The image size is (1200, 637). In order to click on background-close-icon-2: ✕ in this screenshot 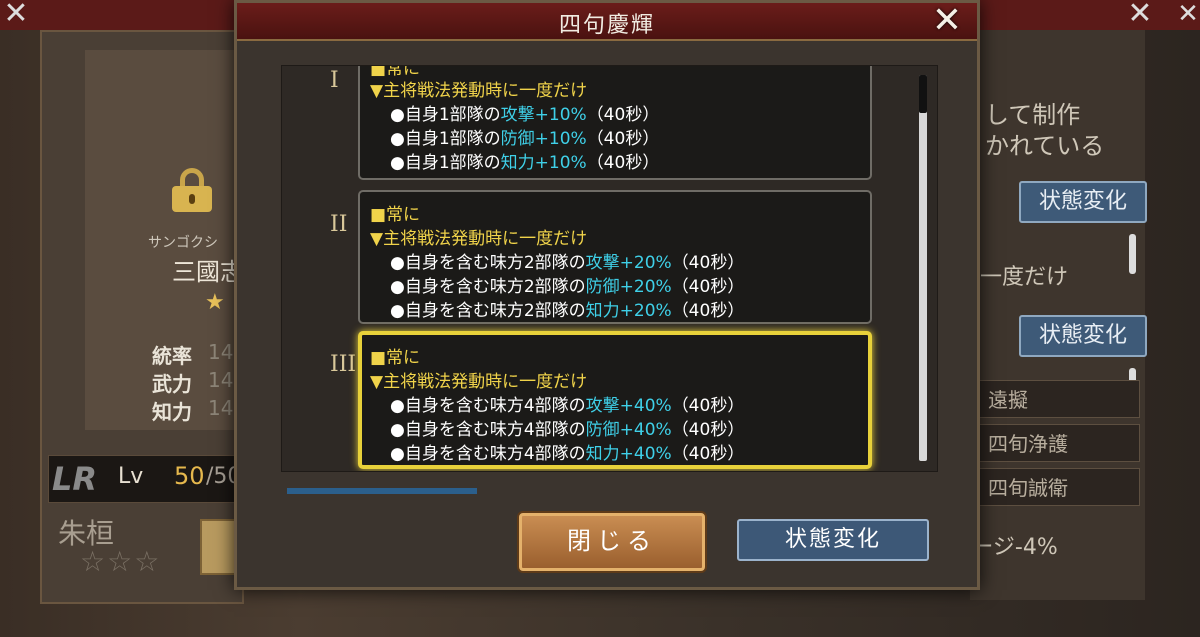, I will do `click(1186, 15)`.